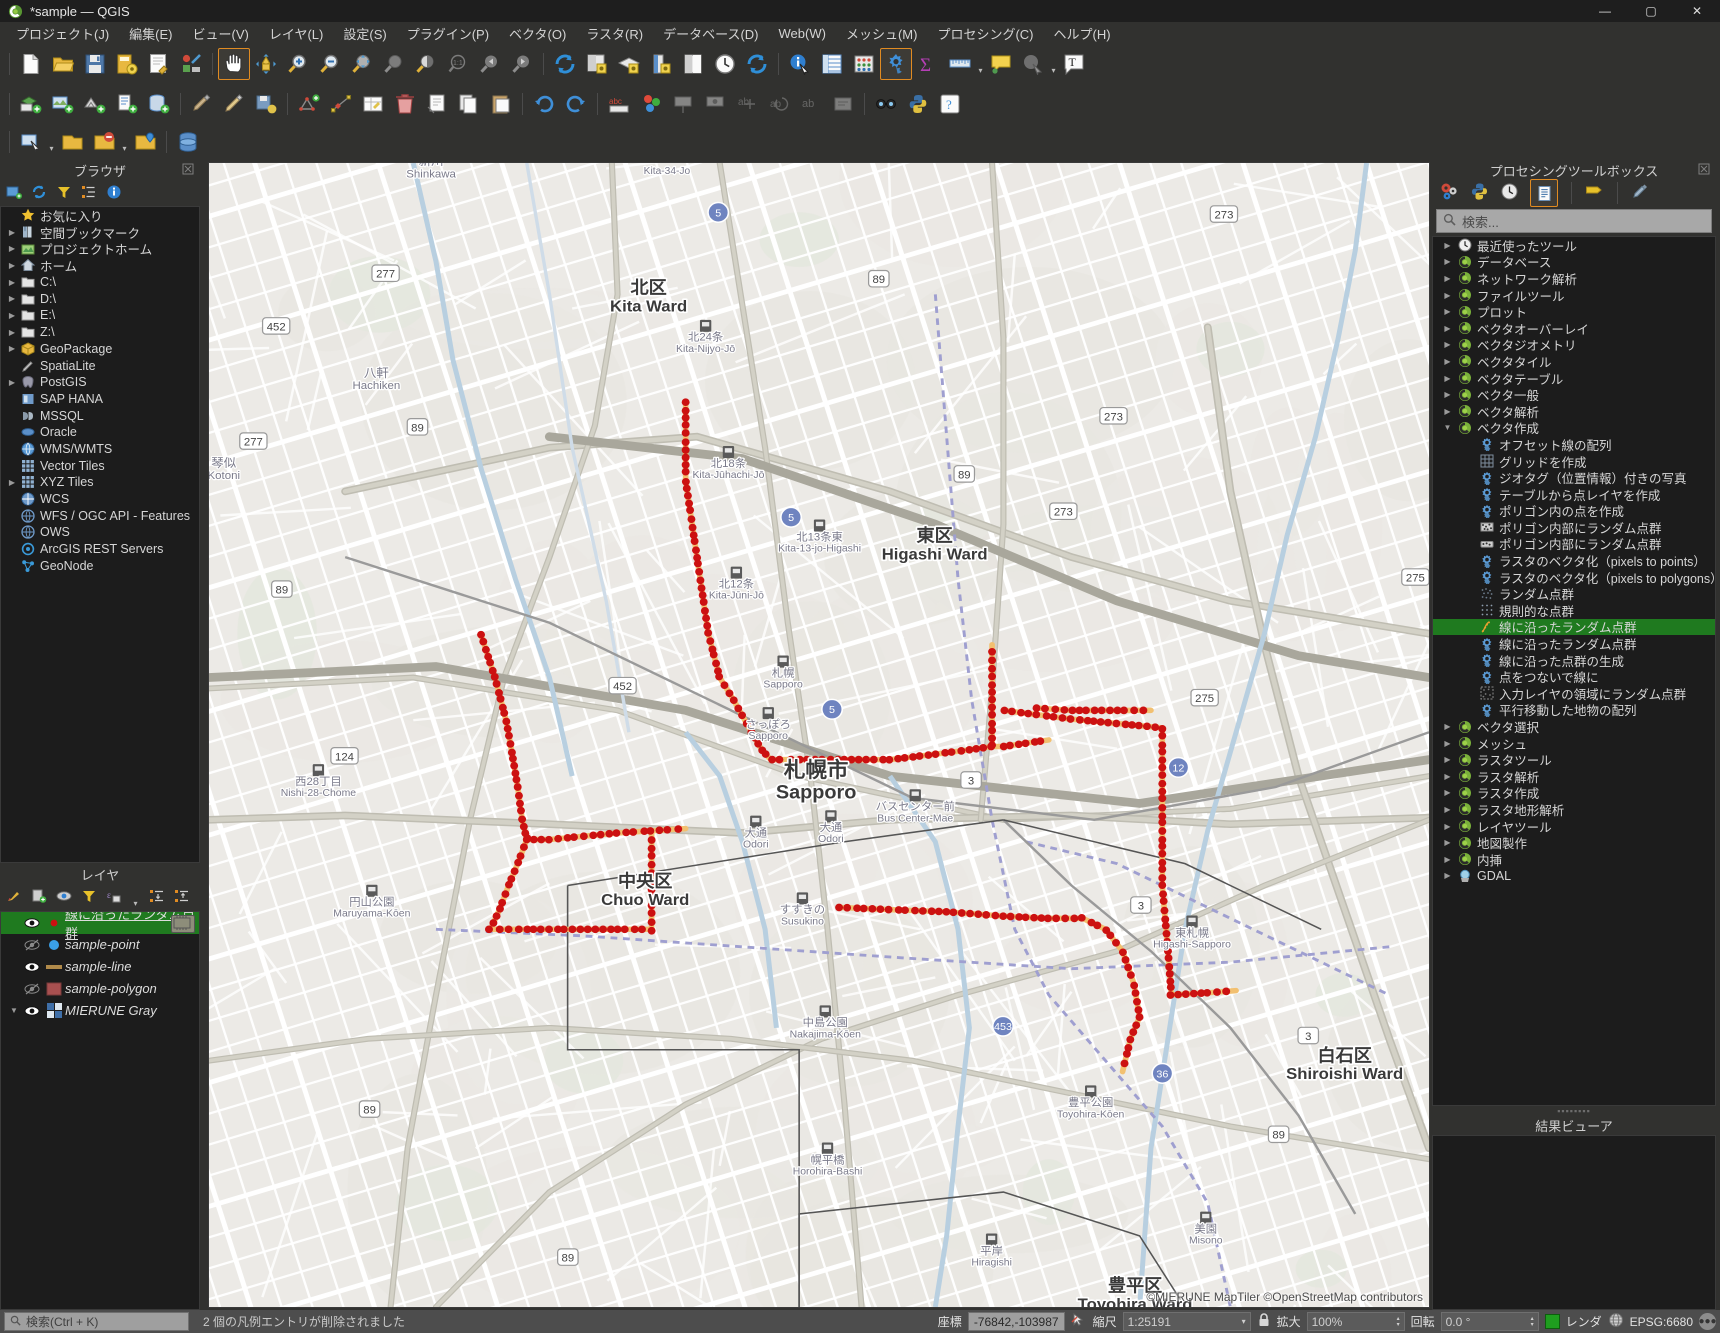 This screenshot has height=1333, width=1720. Describe the element at coordinates (1574, 477) in the screenshot. I see `processing-item-14: ジオタグ（位置情報）付きの写真` at that location.